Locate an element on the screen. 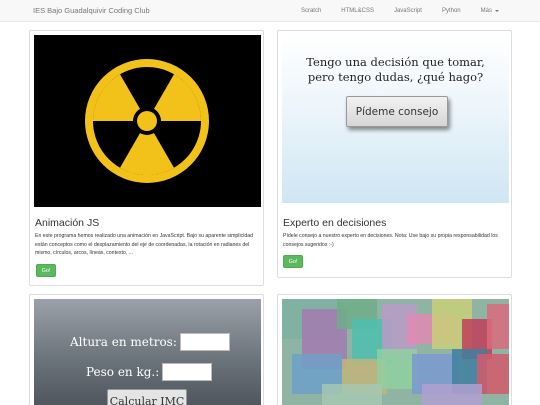 The width and height of the screenshot is (540, 405). height-label: Altura en metros: is located at coordinates (123, 342).